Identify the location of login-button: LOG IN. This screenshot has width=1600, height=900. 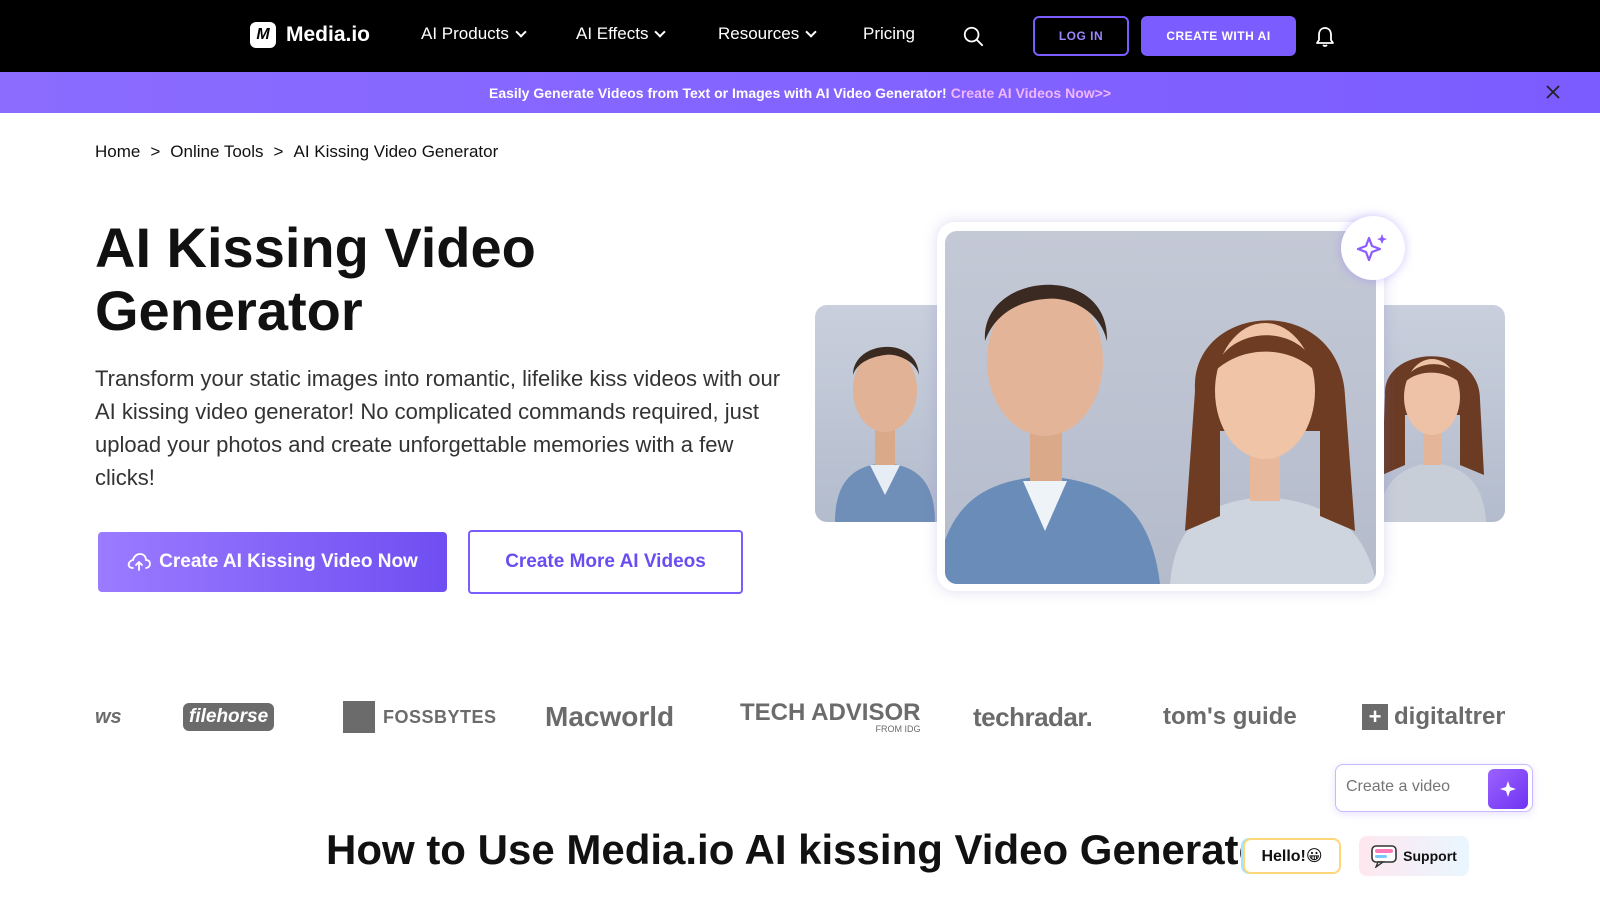
(1081, 36).